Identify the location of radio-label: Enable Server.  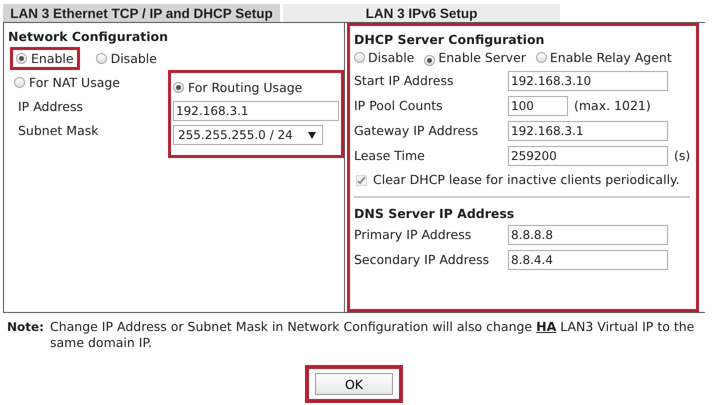
(482, 57).